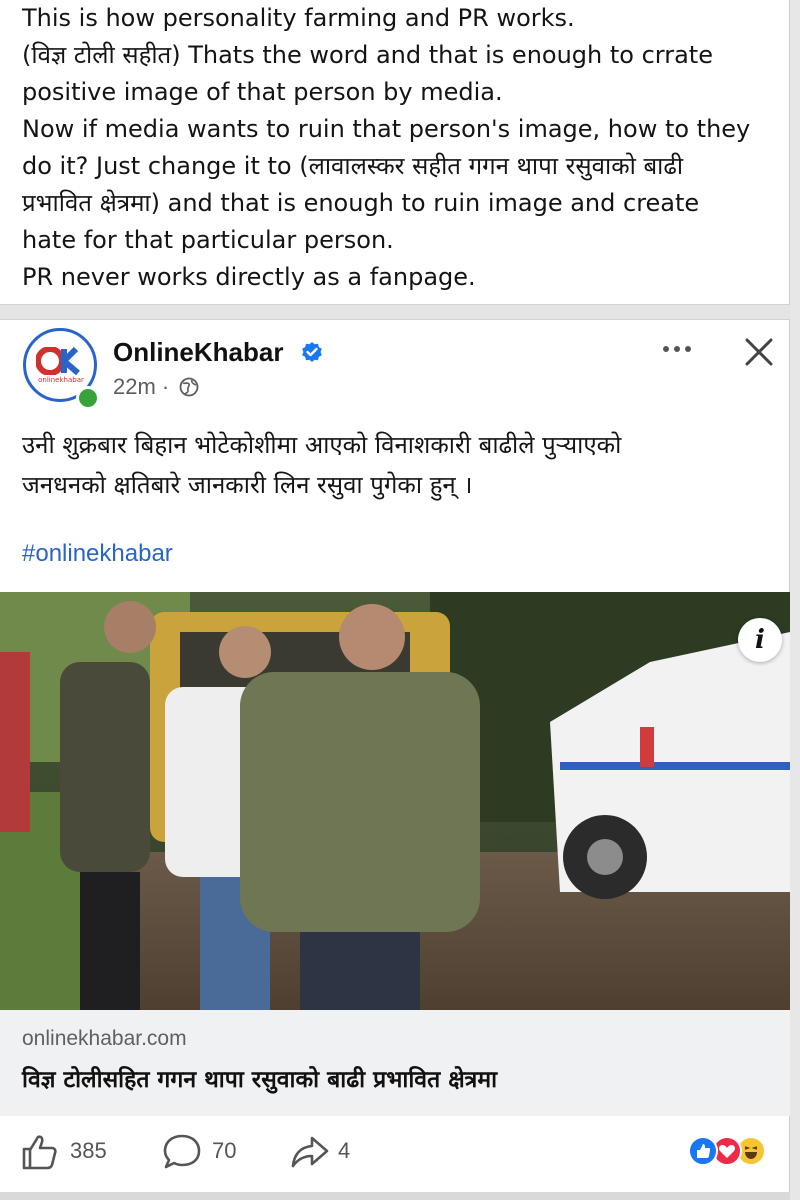 The image size is (800, 1200). What do you see at coordinates (182, 1152) in the screenshot?
I see `comment-bubble-icon` at bounding box center [182, 1152].